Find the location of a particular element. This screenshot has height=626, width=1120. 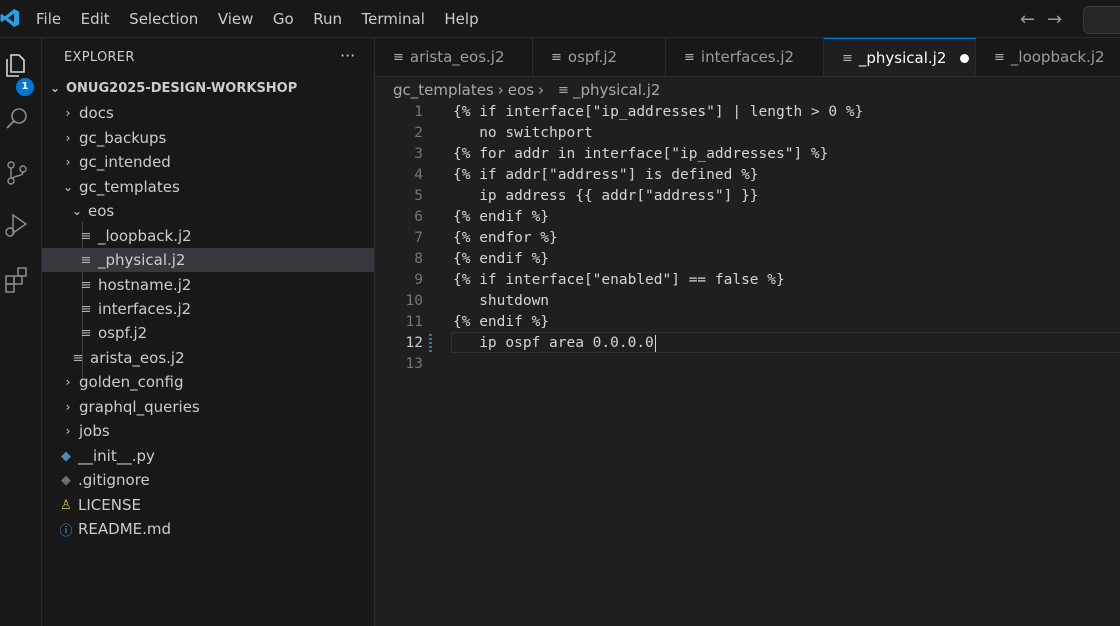

menu-run: Run is located at coordinates (327, 19).